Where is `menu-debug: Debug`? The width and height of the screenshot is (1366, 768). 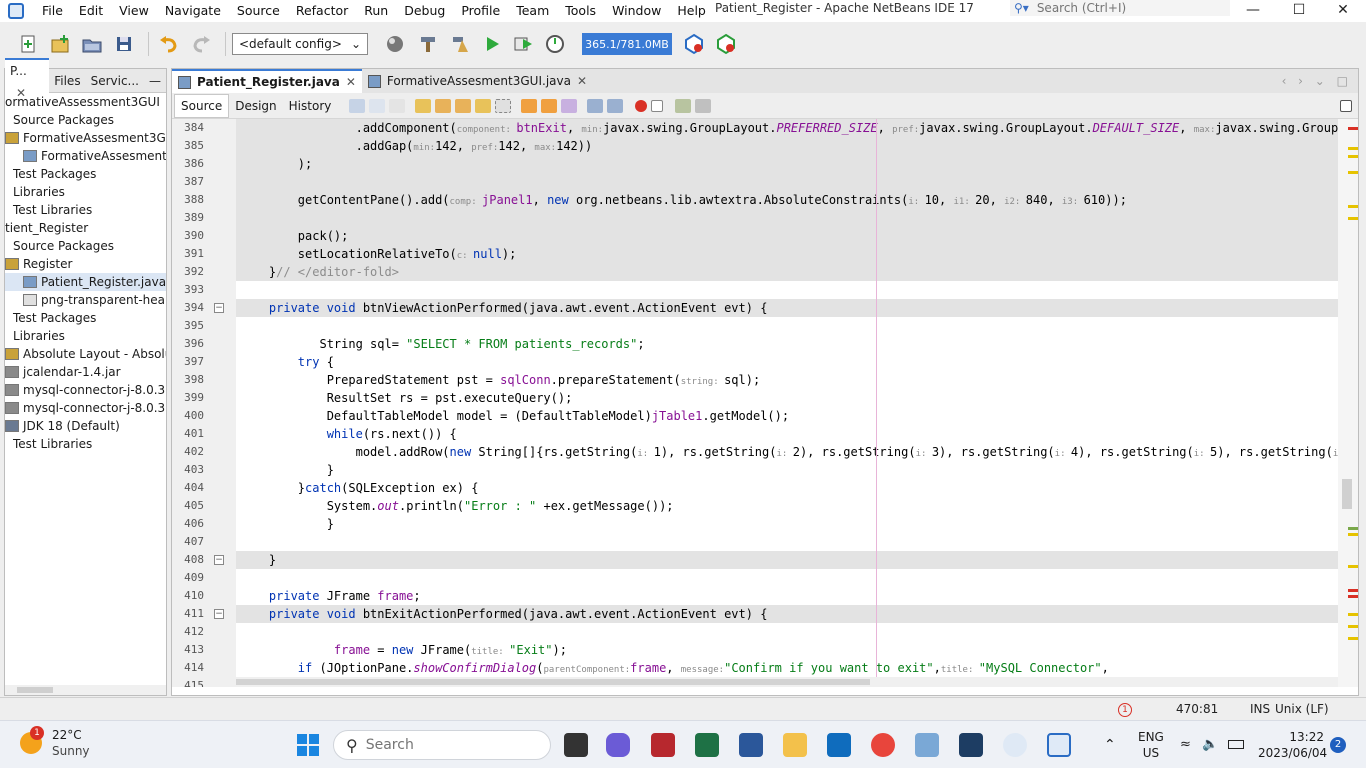
menu-debug: Debug is located at coordinates (424, 11).